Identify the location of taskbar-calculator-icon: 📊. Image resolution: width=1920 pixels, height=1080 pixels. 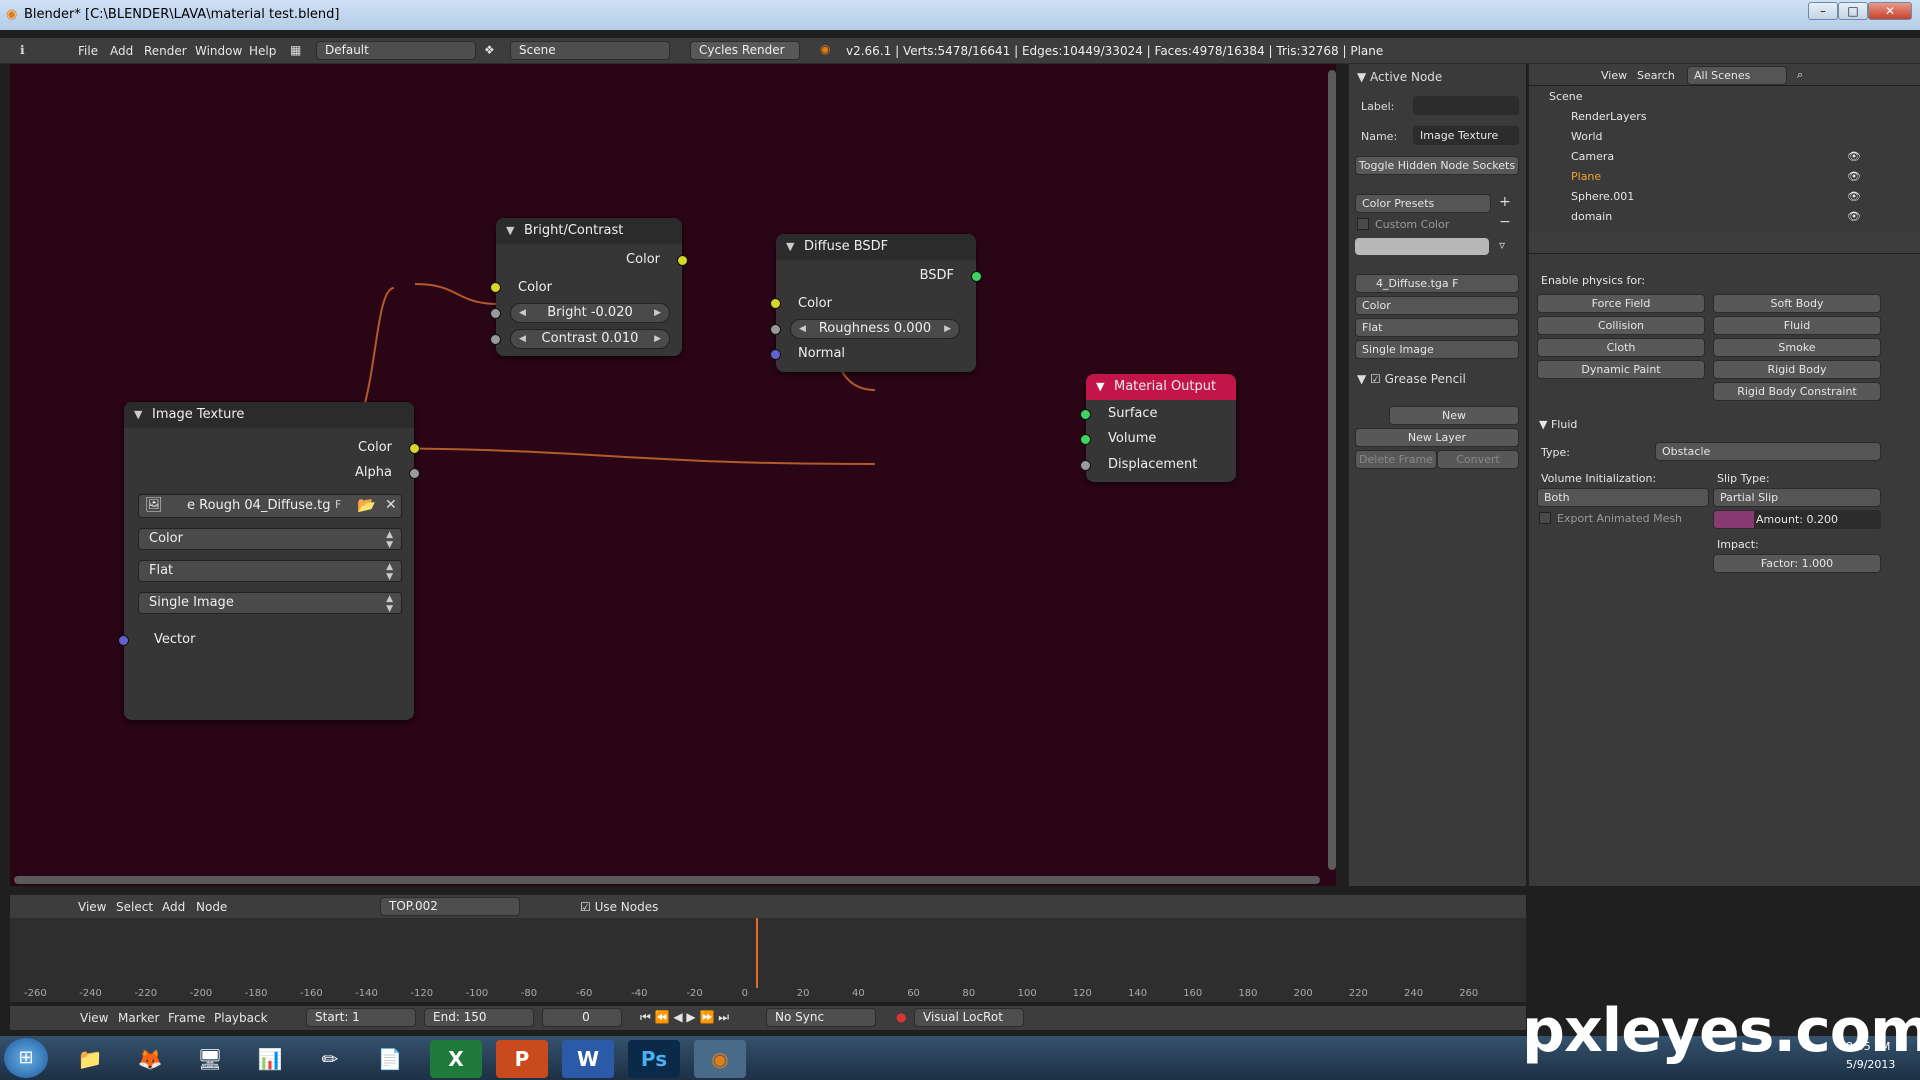
(270, 1059).